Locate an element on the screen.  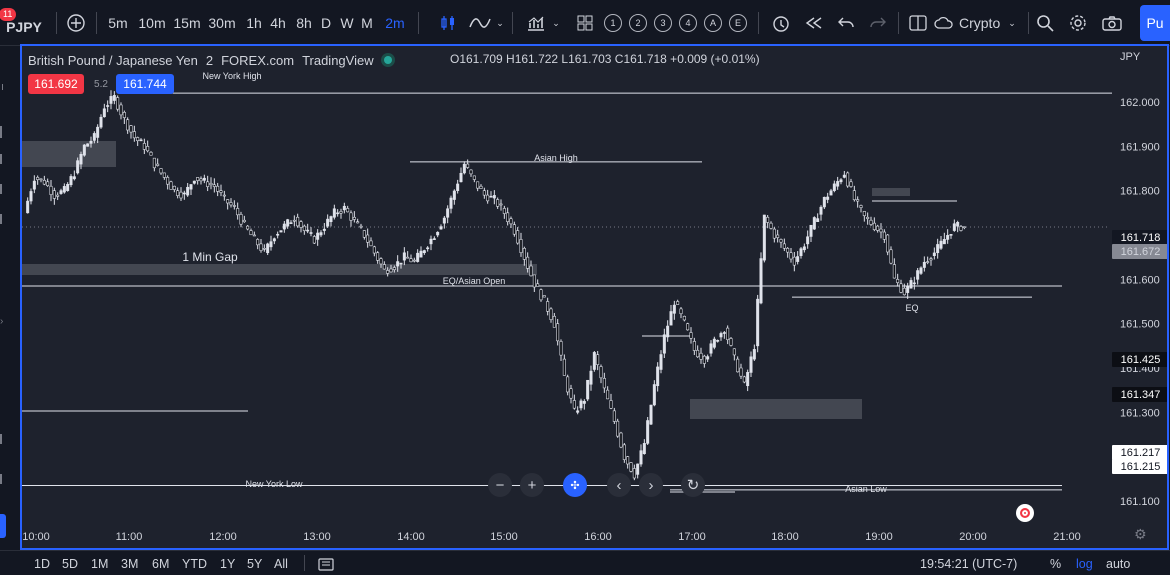
range-1d-button: 1D is located at coordinates (42, 563).